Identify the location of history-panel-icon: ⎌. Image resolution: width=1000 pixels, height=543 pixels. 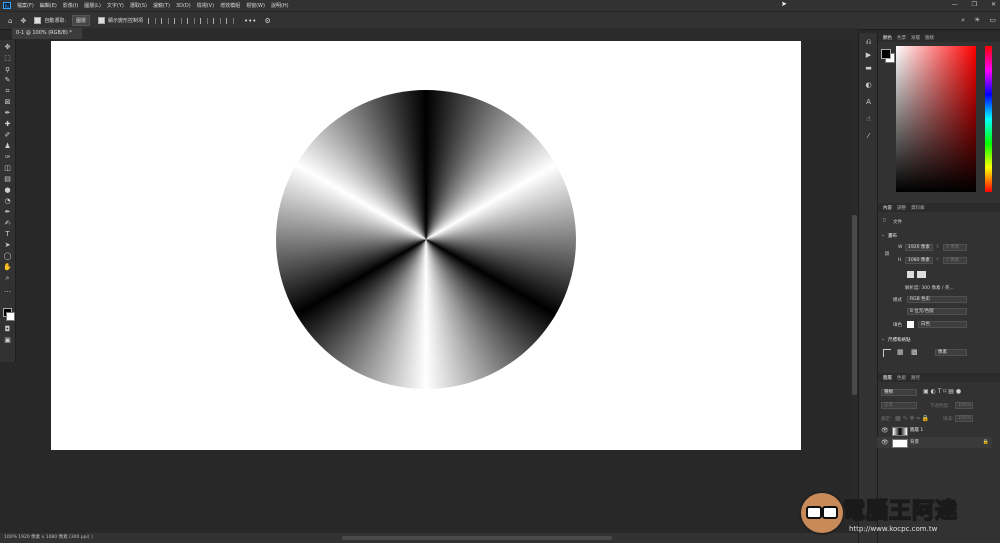
(868, 42).